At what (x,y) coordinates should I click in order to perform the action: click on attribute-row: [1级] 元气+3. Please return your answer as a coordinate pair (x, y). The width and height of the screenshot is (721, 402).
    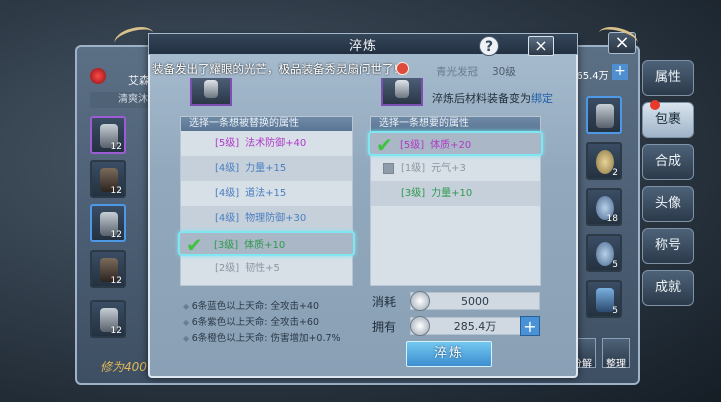
    Looking at the image, I should click on (455, 168).